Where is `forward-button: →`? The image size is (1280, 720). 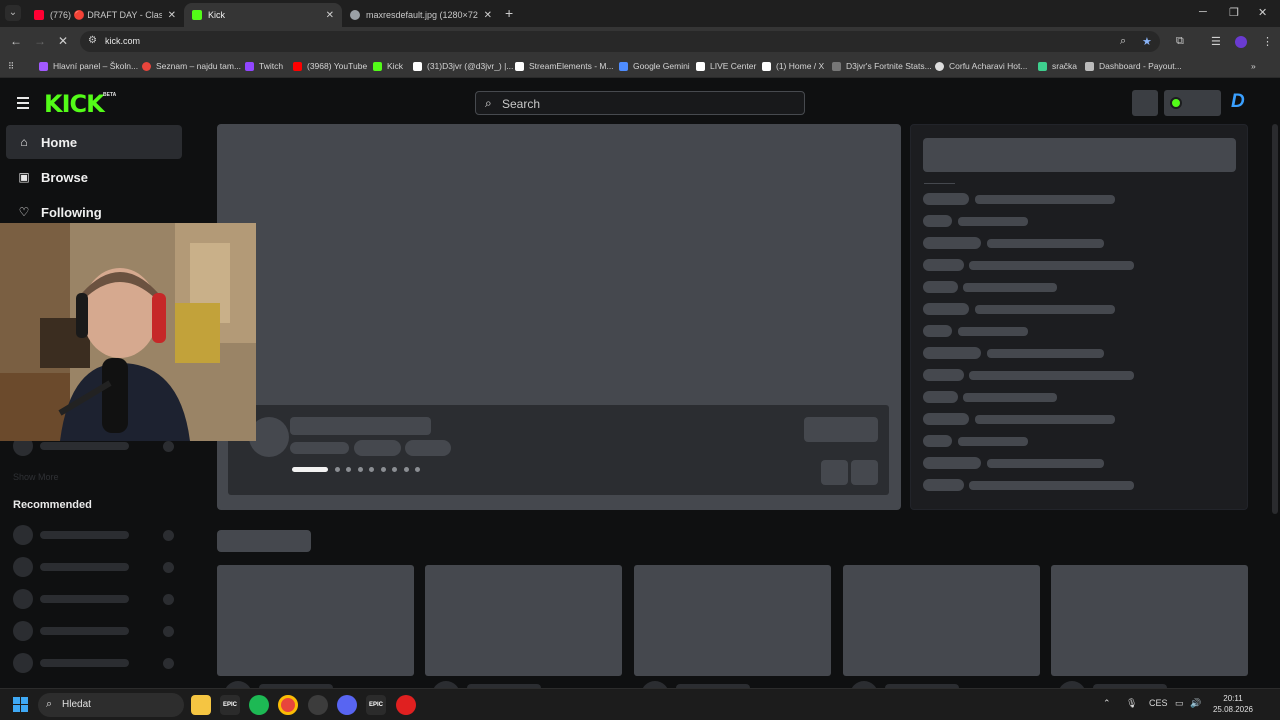 forward-button: → is located at coordinates (40, 41).